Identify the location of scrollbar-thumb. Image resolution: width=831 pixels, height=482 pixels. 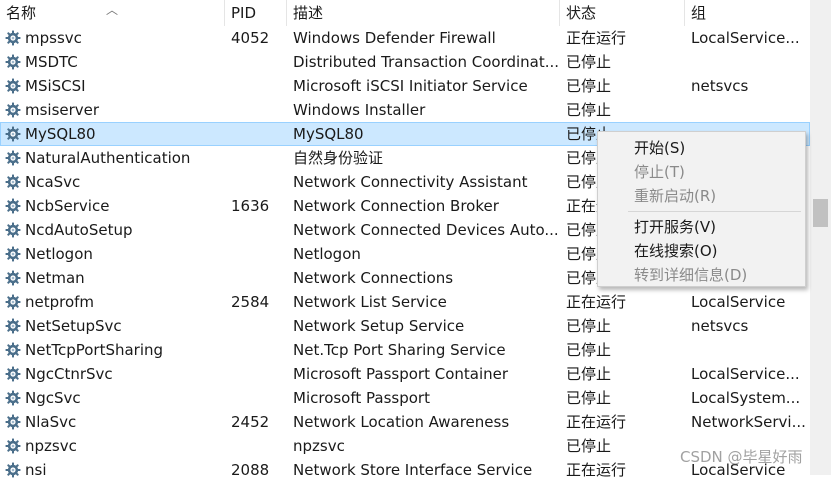
(820, 213).